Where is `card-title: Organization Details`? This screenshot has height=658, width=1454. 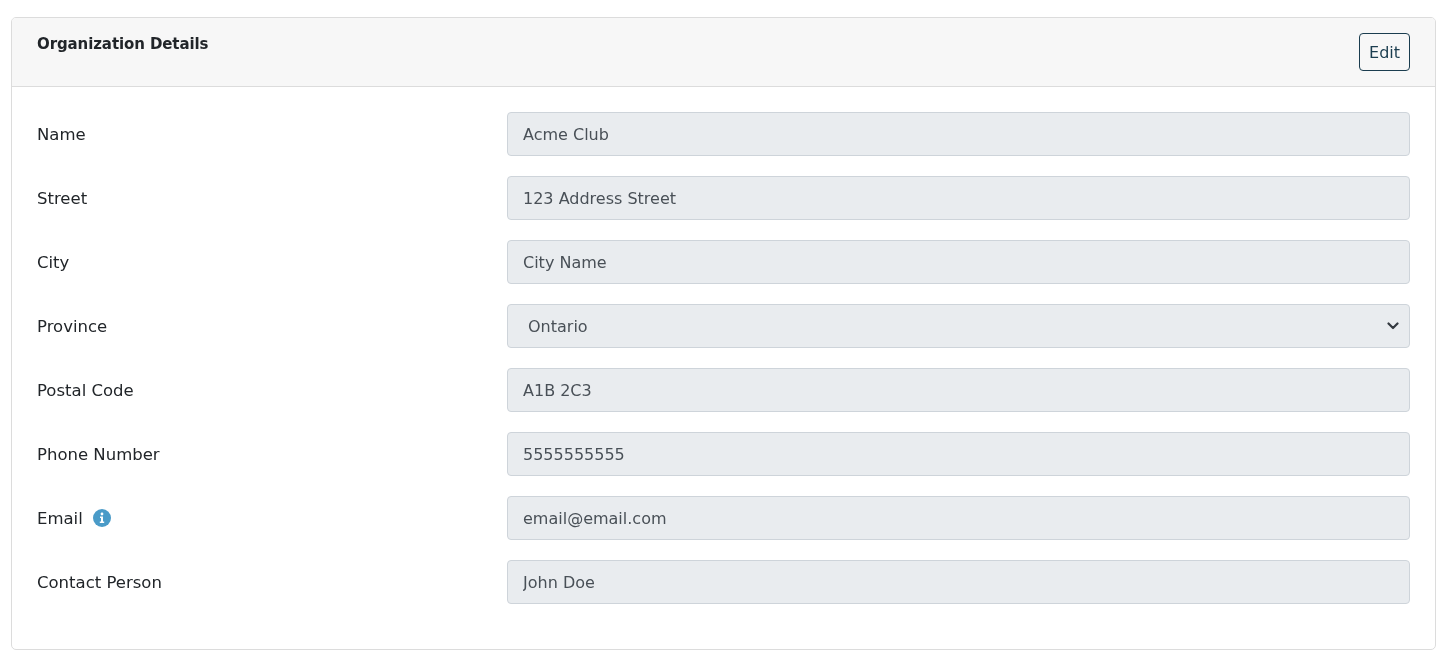
card-title: Organization Details is located at coordinates (123, 44).